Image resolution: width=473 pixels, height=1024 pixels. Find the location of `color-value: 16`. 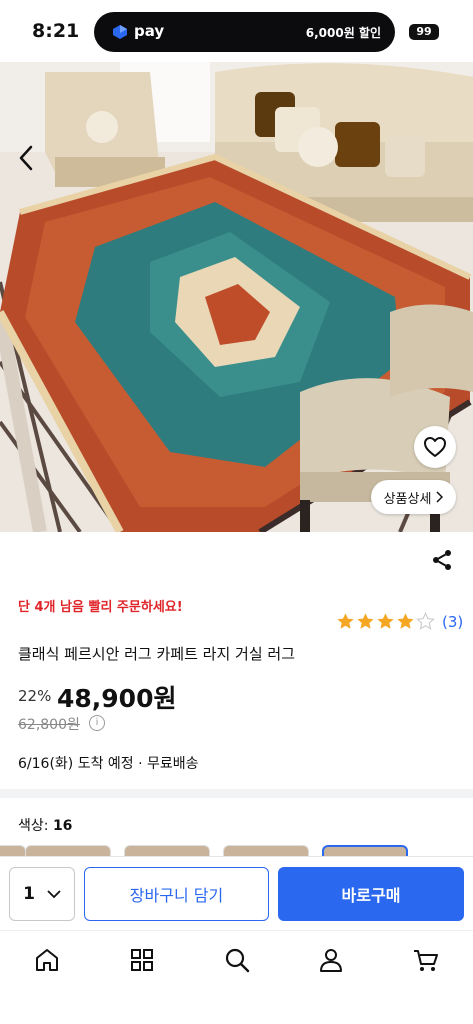

color-value: 16 is located at coordinates (62, 826).